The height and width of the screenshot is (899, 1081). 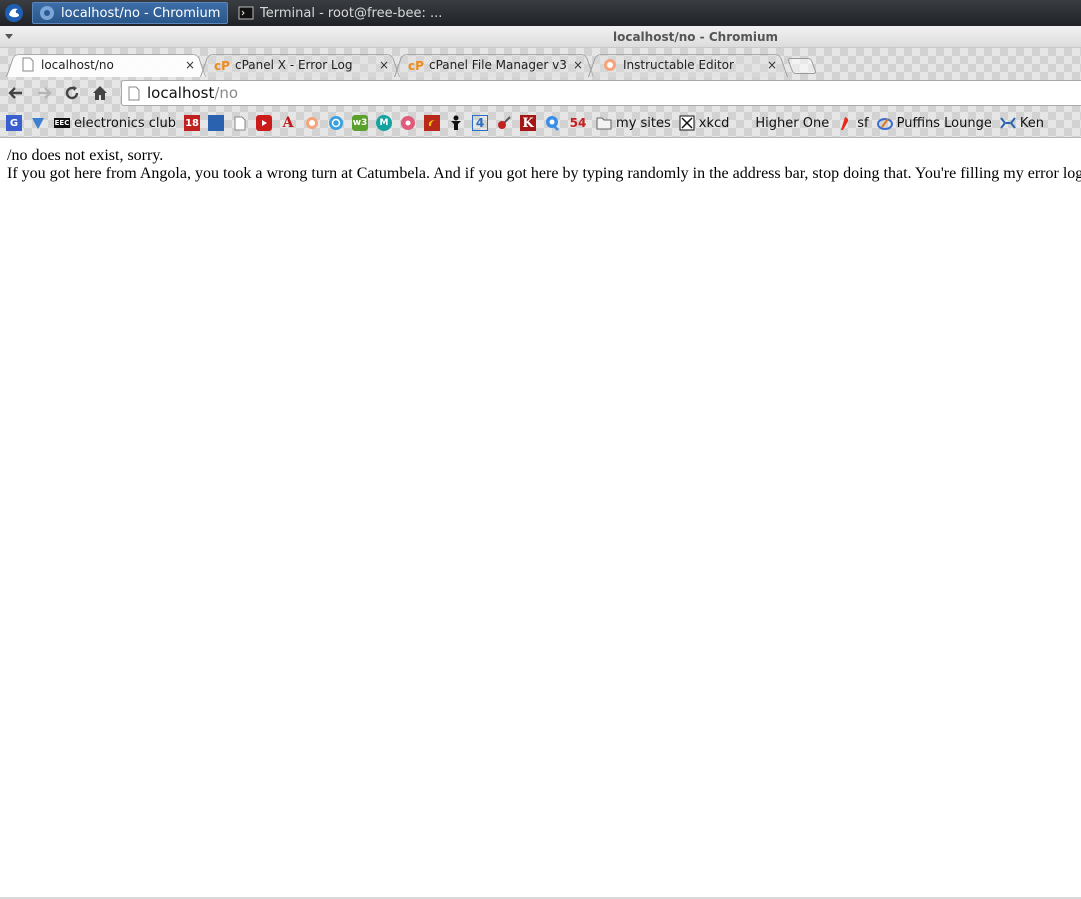 I want to click on bookmark-a: A, so click(x=288, y=123).